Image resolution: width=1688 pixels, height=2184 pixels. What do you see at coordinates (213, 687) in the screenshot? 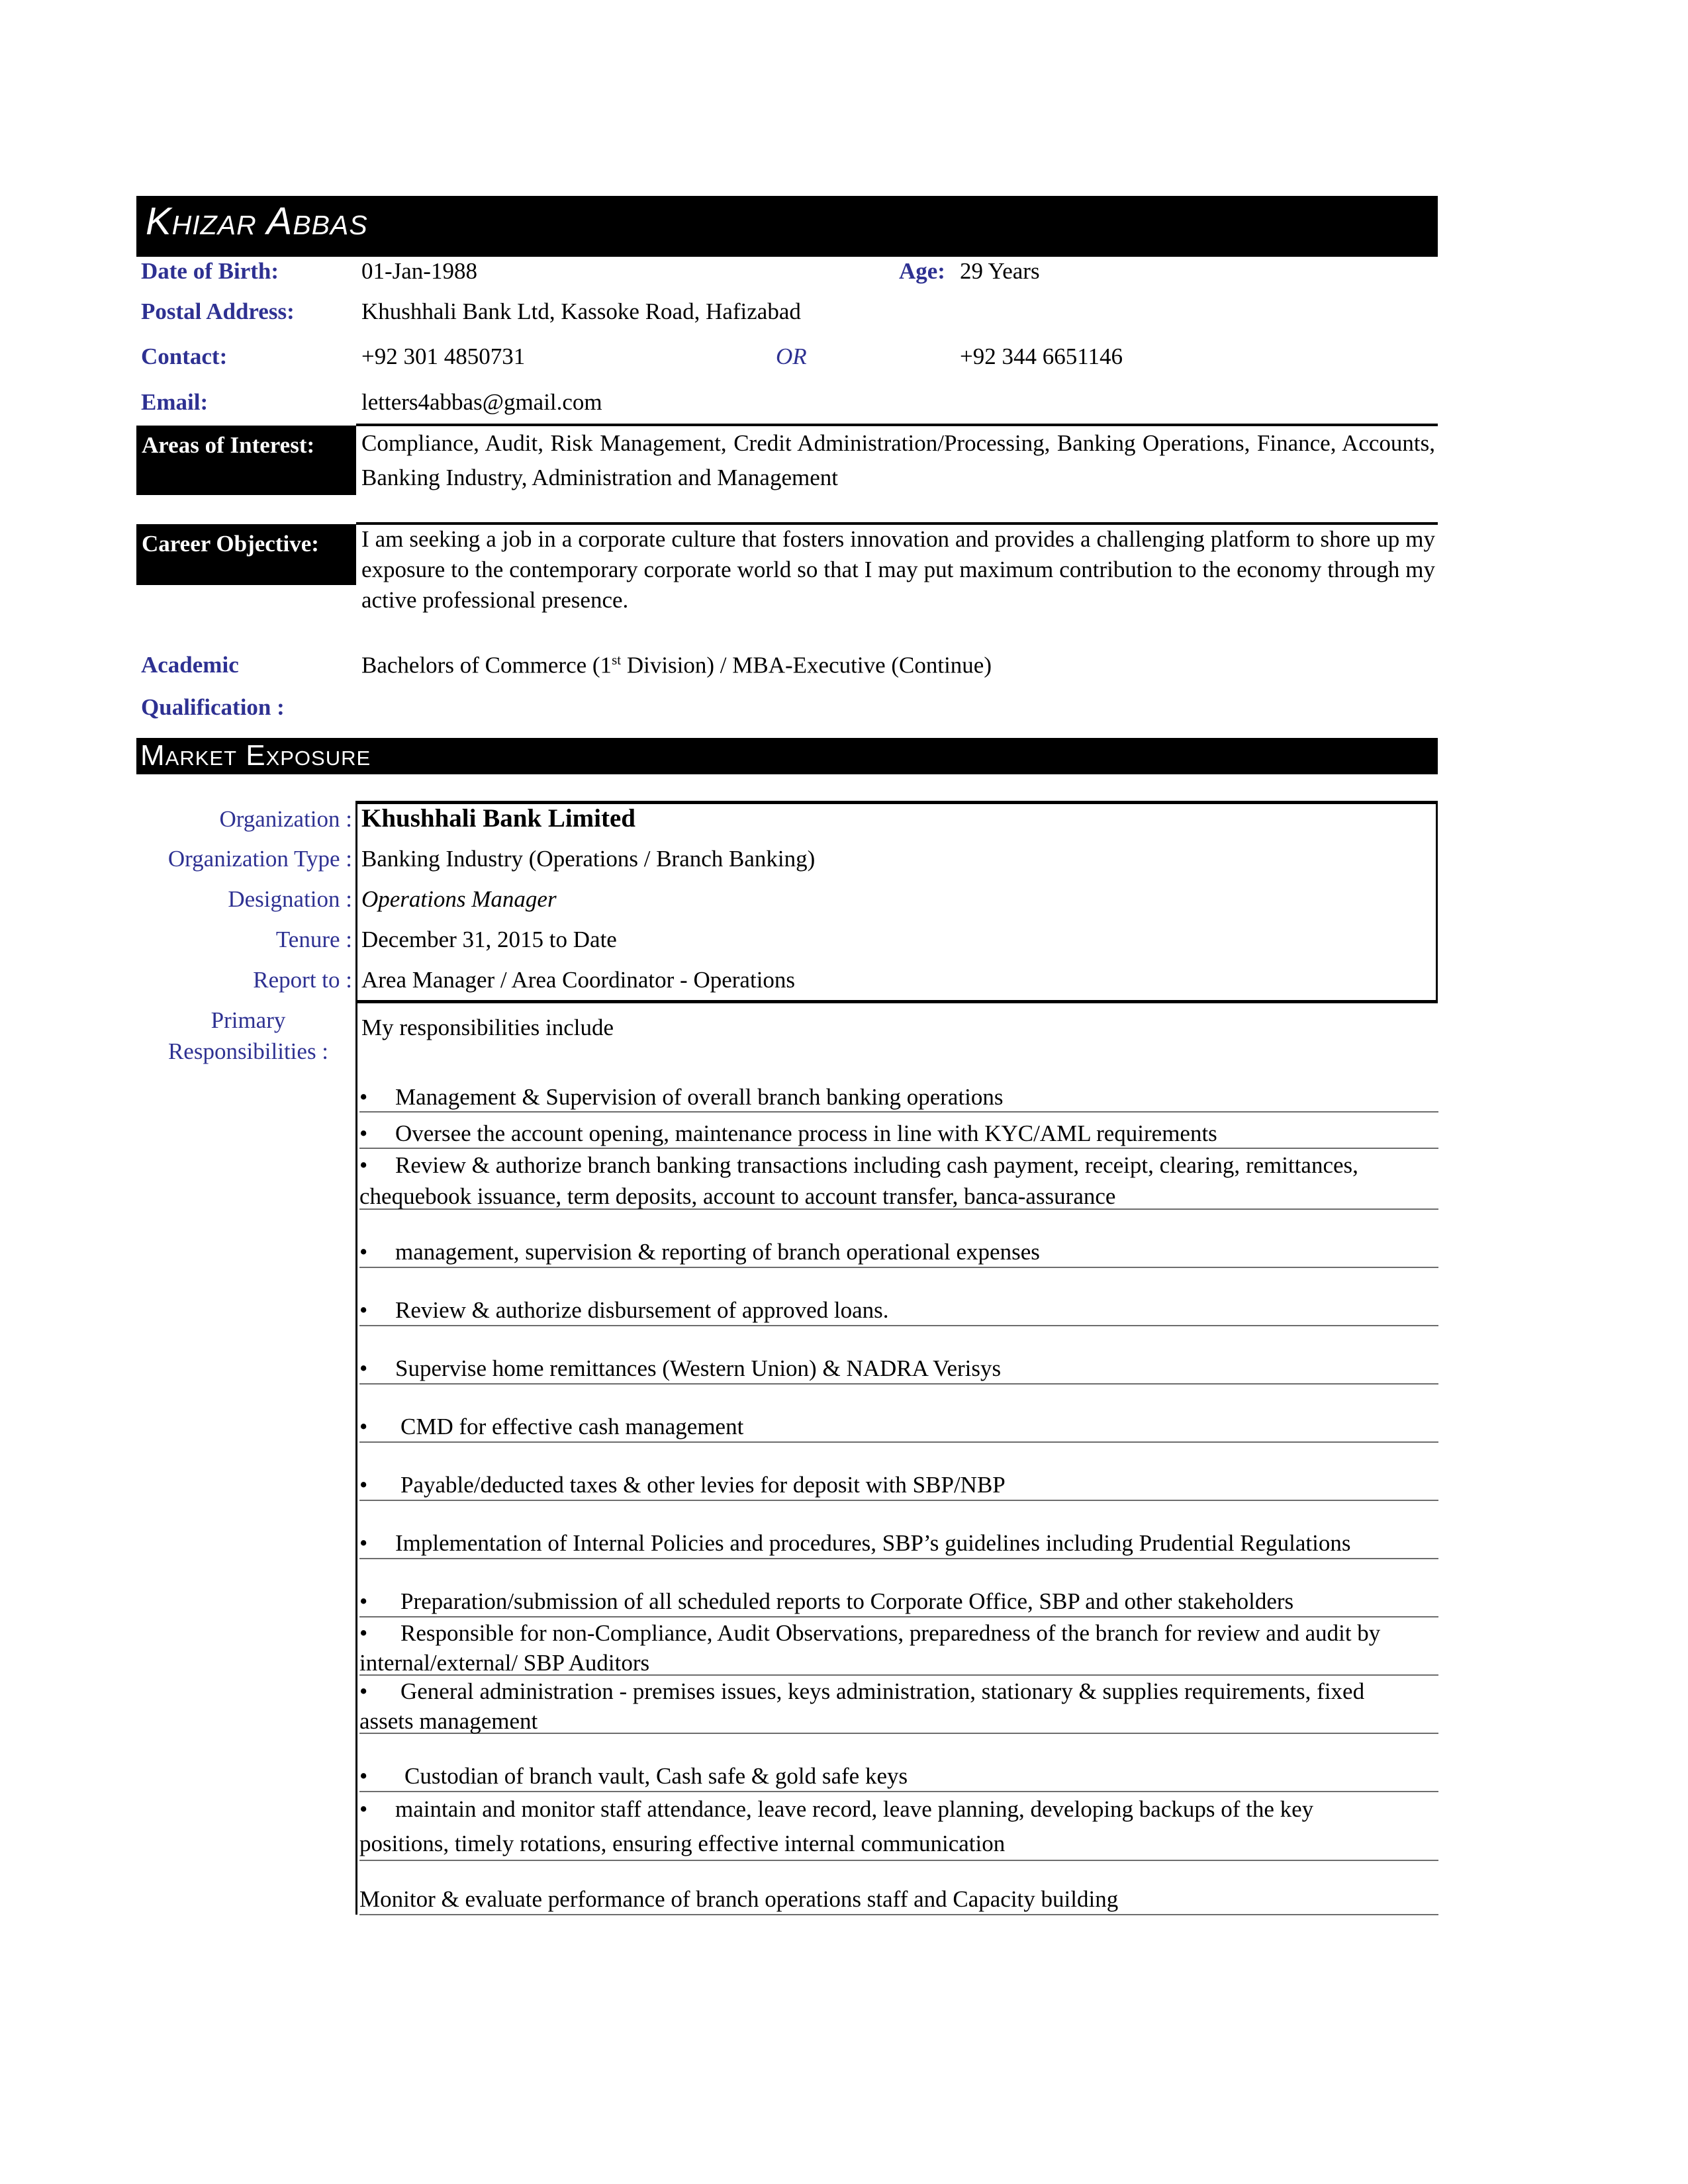
I see `academic-label: Academic Qualification :` at bounding box center [213, 687].